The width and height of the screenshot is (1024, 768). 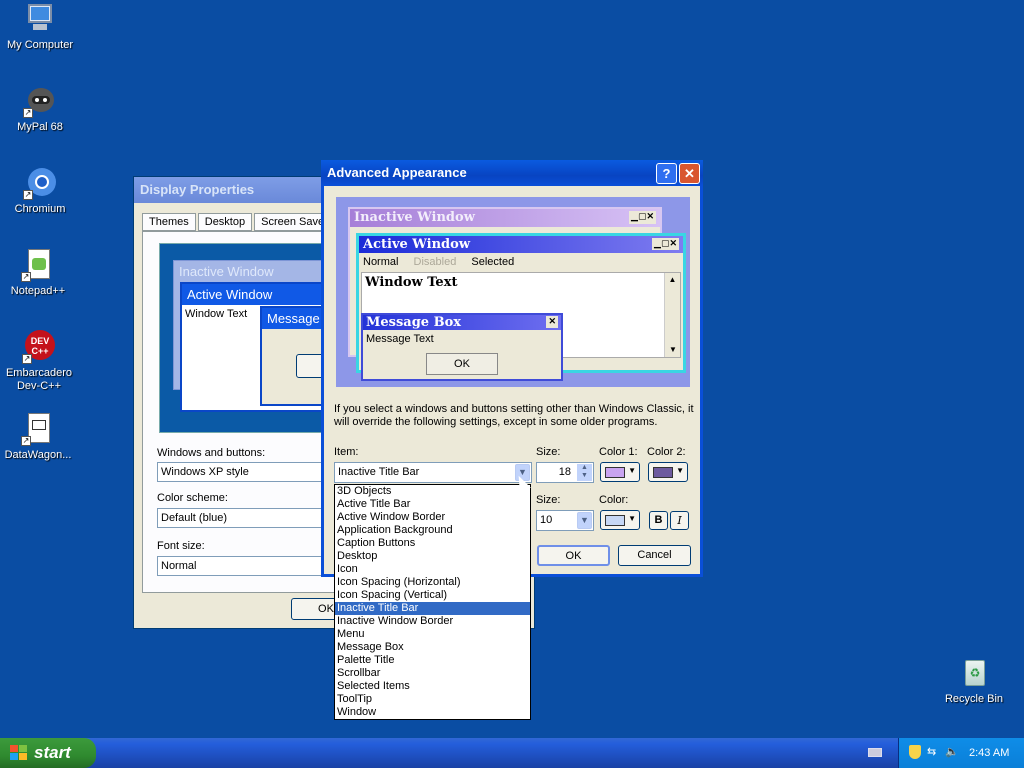 What do you see at coordinates (346, 452) in the screenshot?
I see `item-label: Item:` at bounding box center [346, 452].